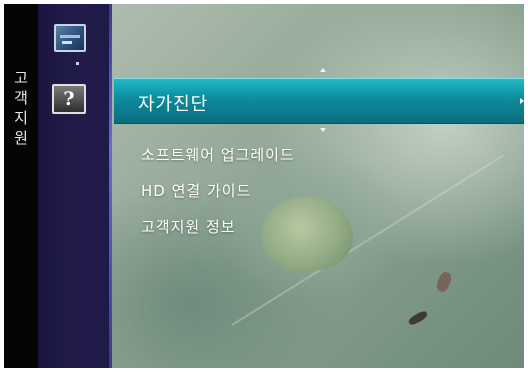  I want to click on icon-indicator-dot, so click(77, 63).